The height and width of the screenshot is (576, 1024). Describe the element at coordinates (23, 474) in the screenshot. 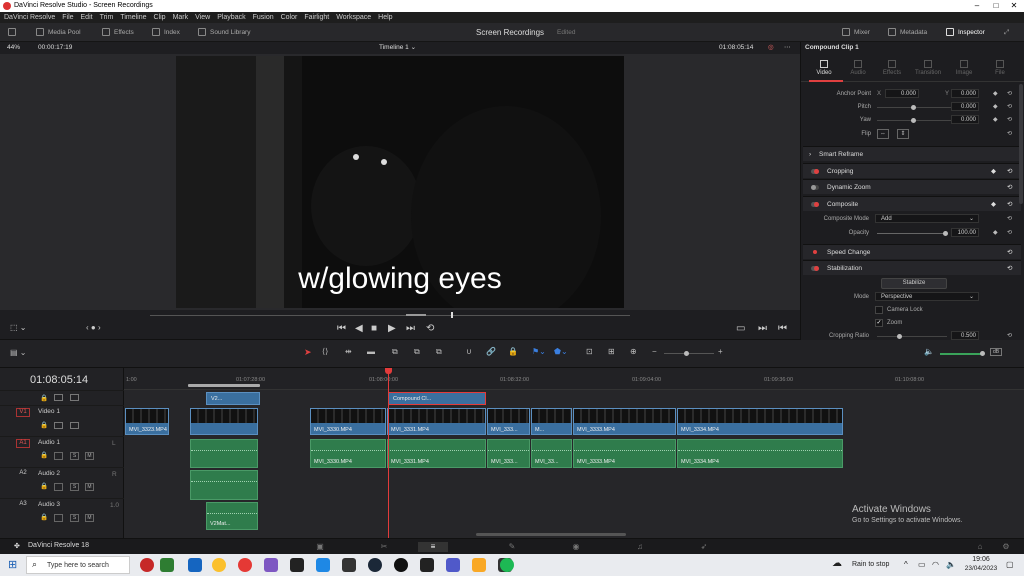

I see `track-tag: A2` at that location.